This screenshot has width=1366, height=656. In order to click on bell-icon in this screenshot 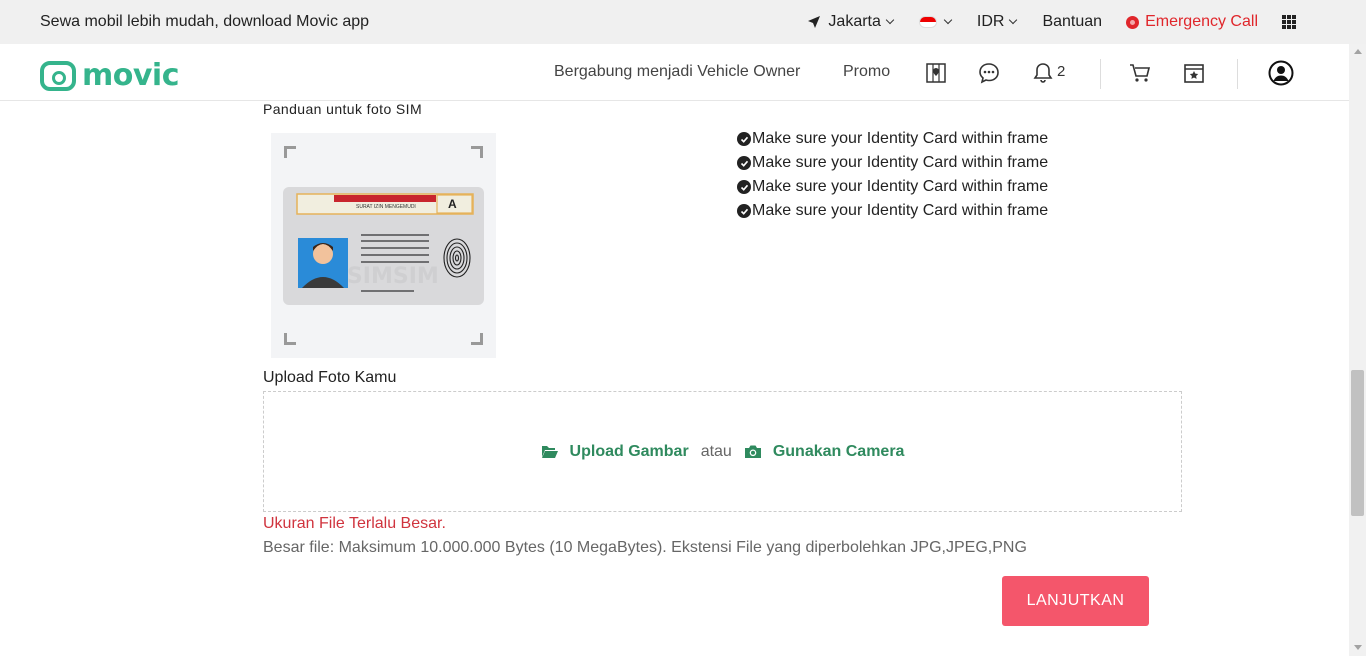, I will do `click(1043, 73)`.